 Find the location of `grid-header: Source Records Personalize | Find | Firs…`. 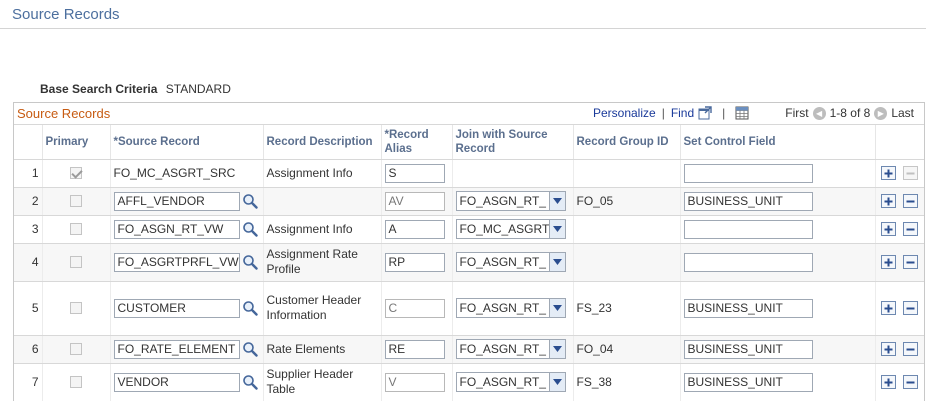

grid-header: Source Records Personalize | Find | Firs… is located at coordinates (469, 114).